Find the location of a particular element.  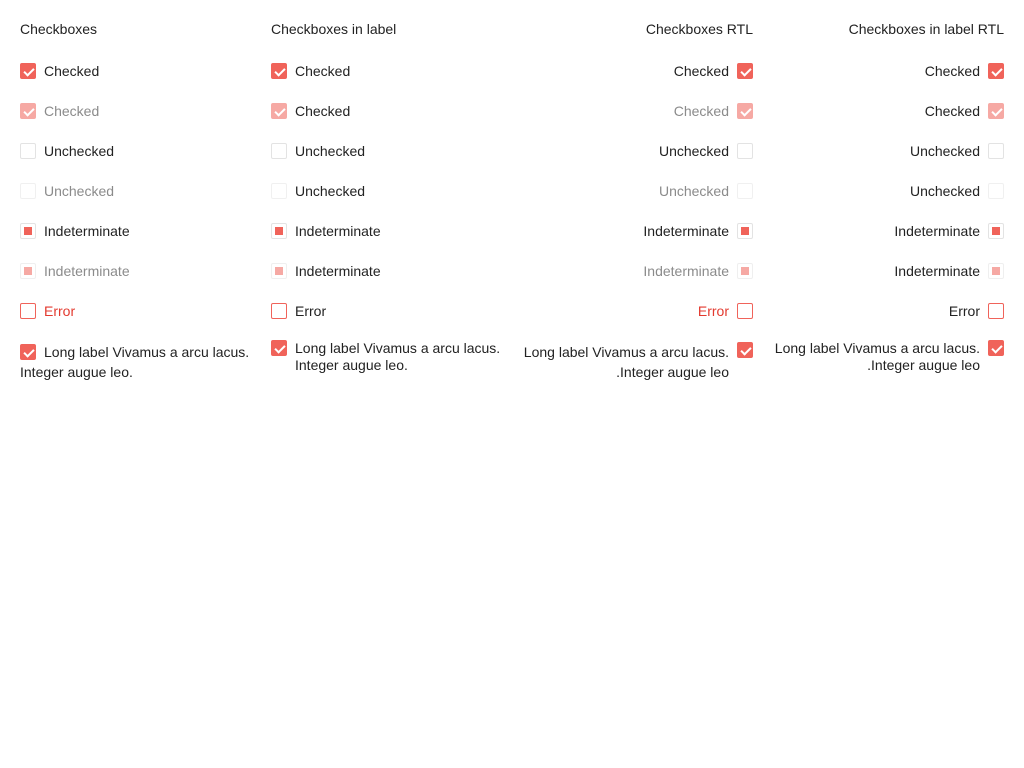

column-title: Checkboxes in label is located at coordinates (334, 29).